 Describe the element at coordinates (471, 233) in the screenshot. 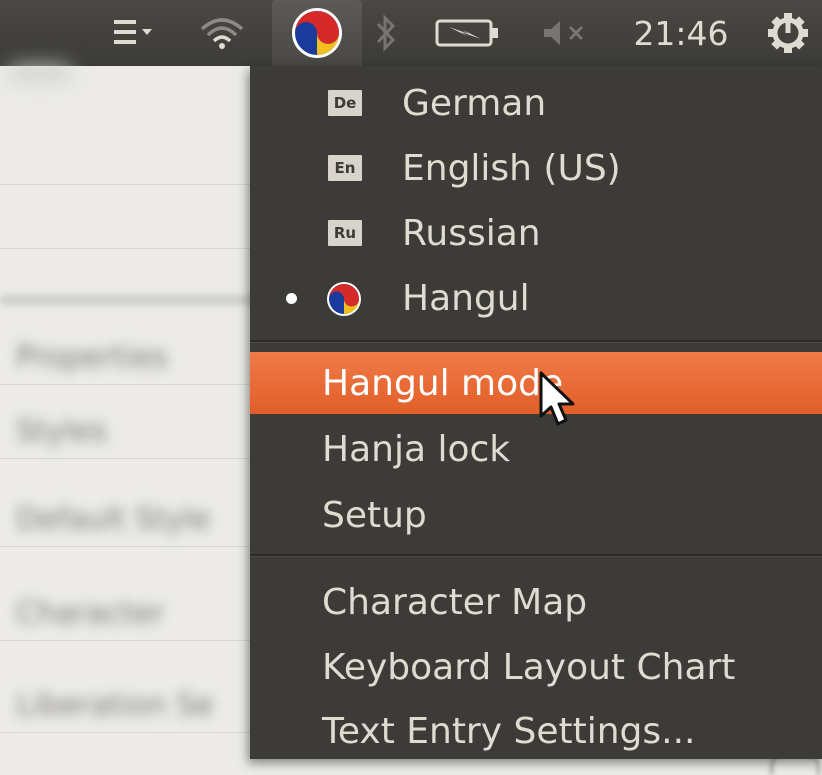

I see `menu-item-label: Russian` at that location.